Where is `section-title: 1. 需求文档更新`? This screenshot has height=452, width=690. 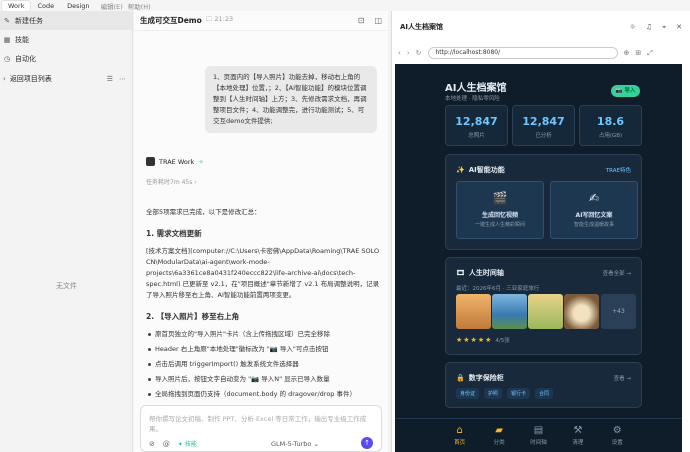
section-title: 1. 需求文档更新 is located at coordinates (174, 233).